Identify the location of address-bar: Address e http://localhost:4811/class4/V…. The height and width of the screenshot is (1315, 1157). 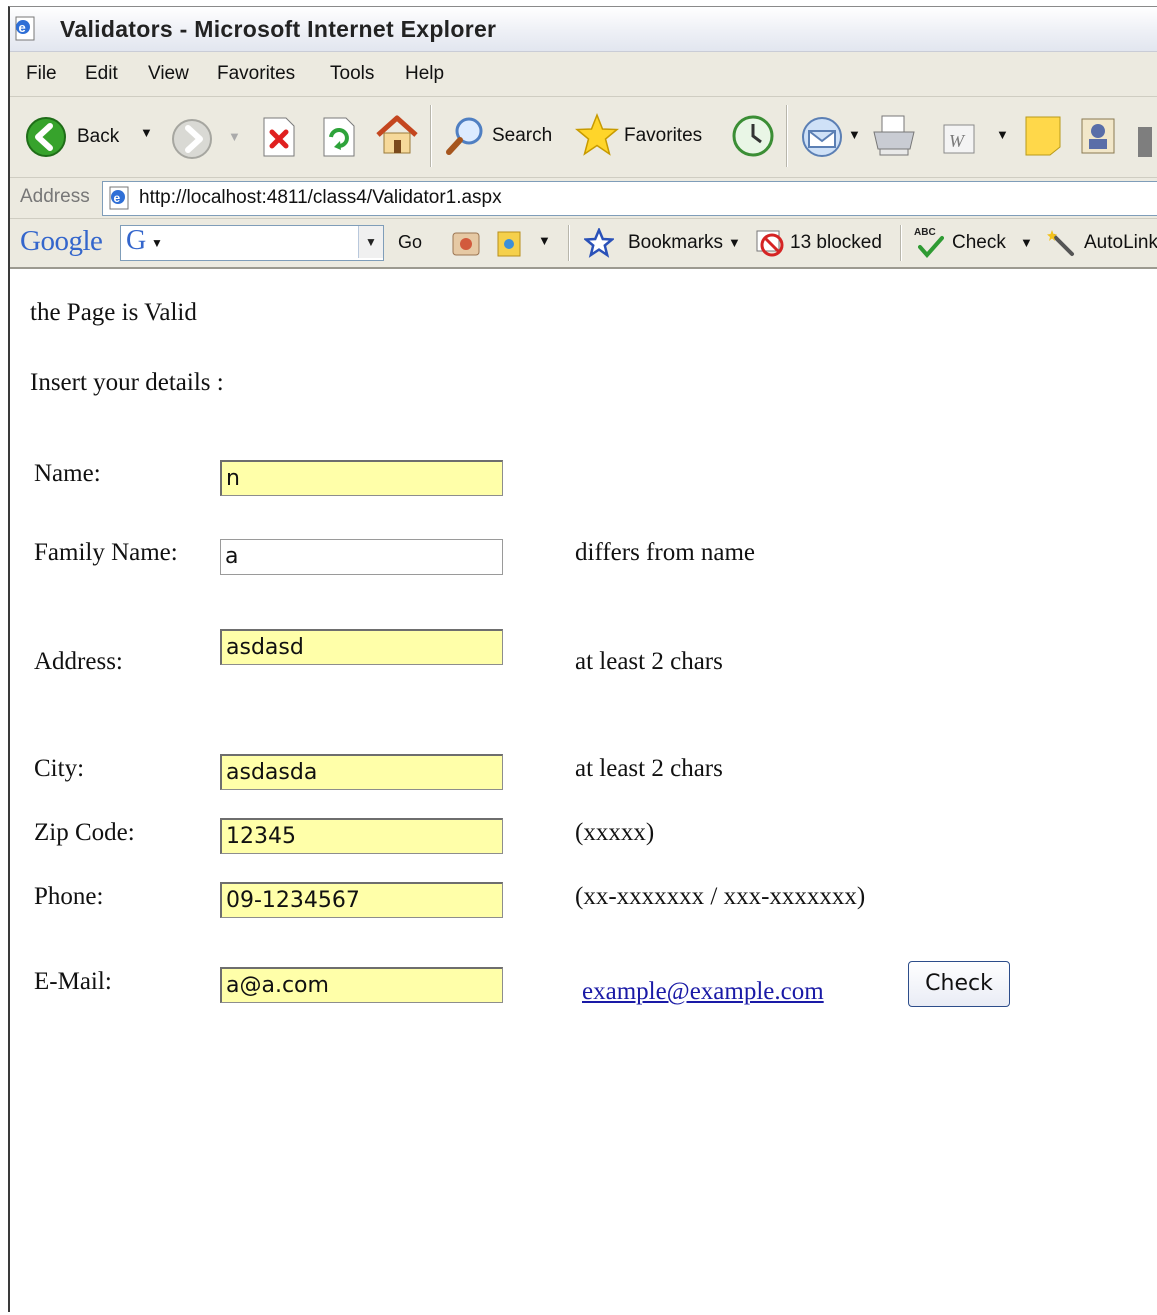
(583, 198).